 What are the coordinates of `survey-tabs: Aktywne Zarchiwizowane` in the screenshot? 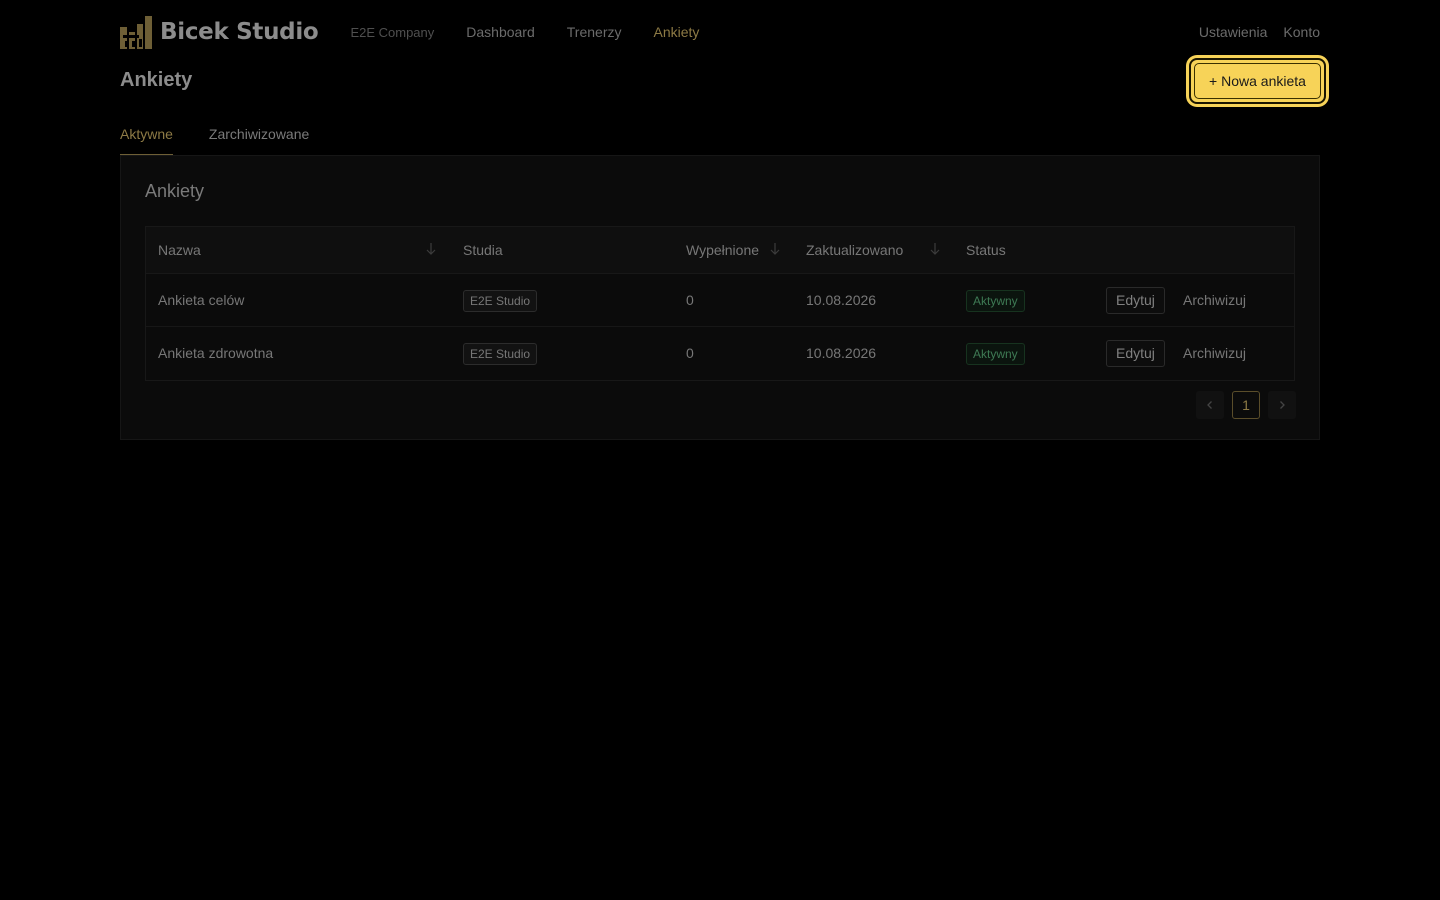 It's located at (232, 141).